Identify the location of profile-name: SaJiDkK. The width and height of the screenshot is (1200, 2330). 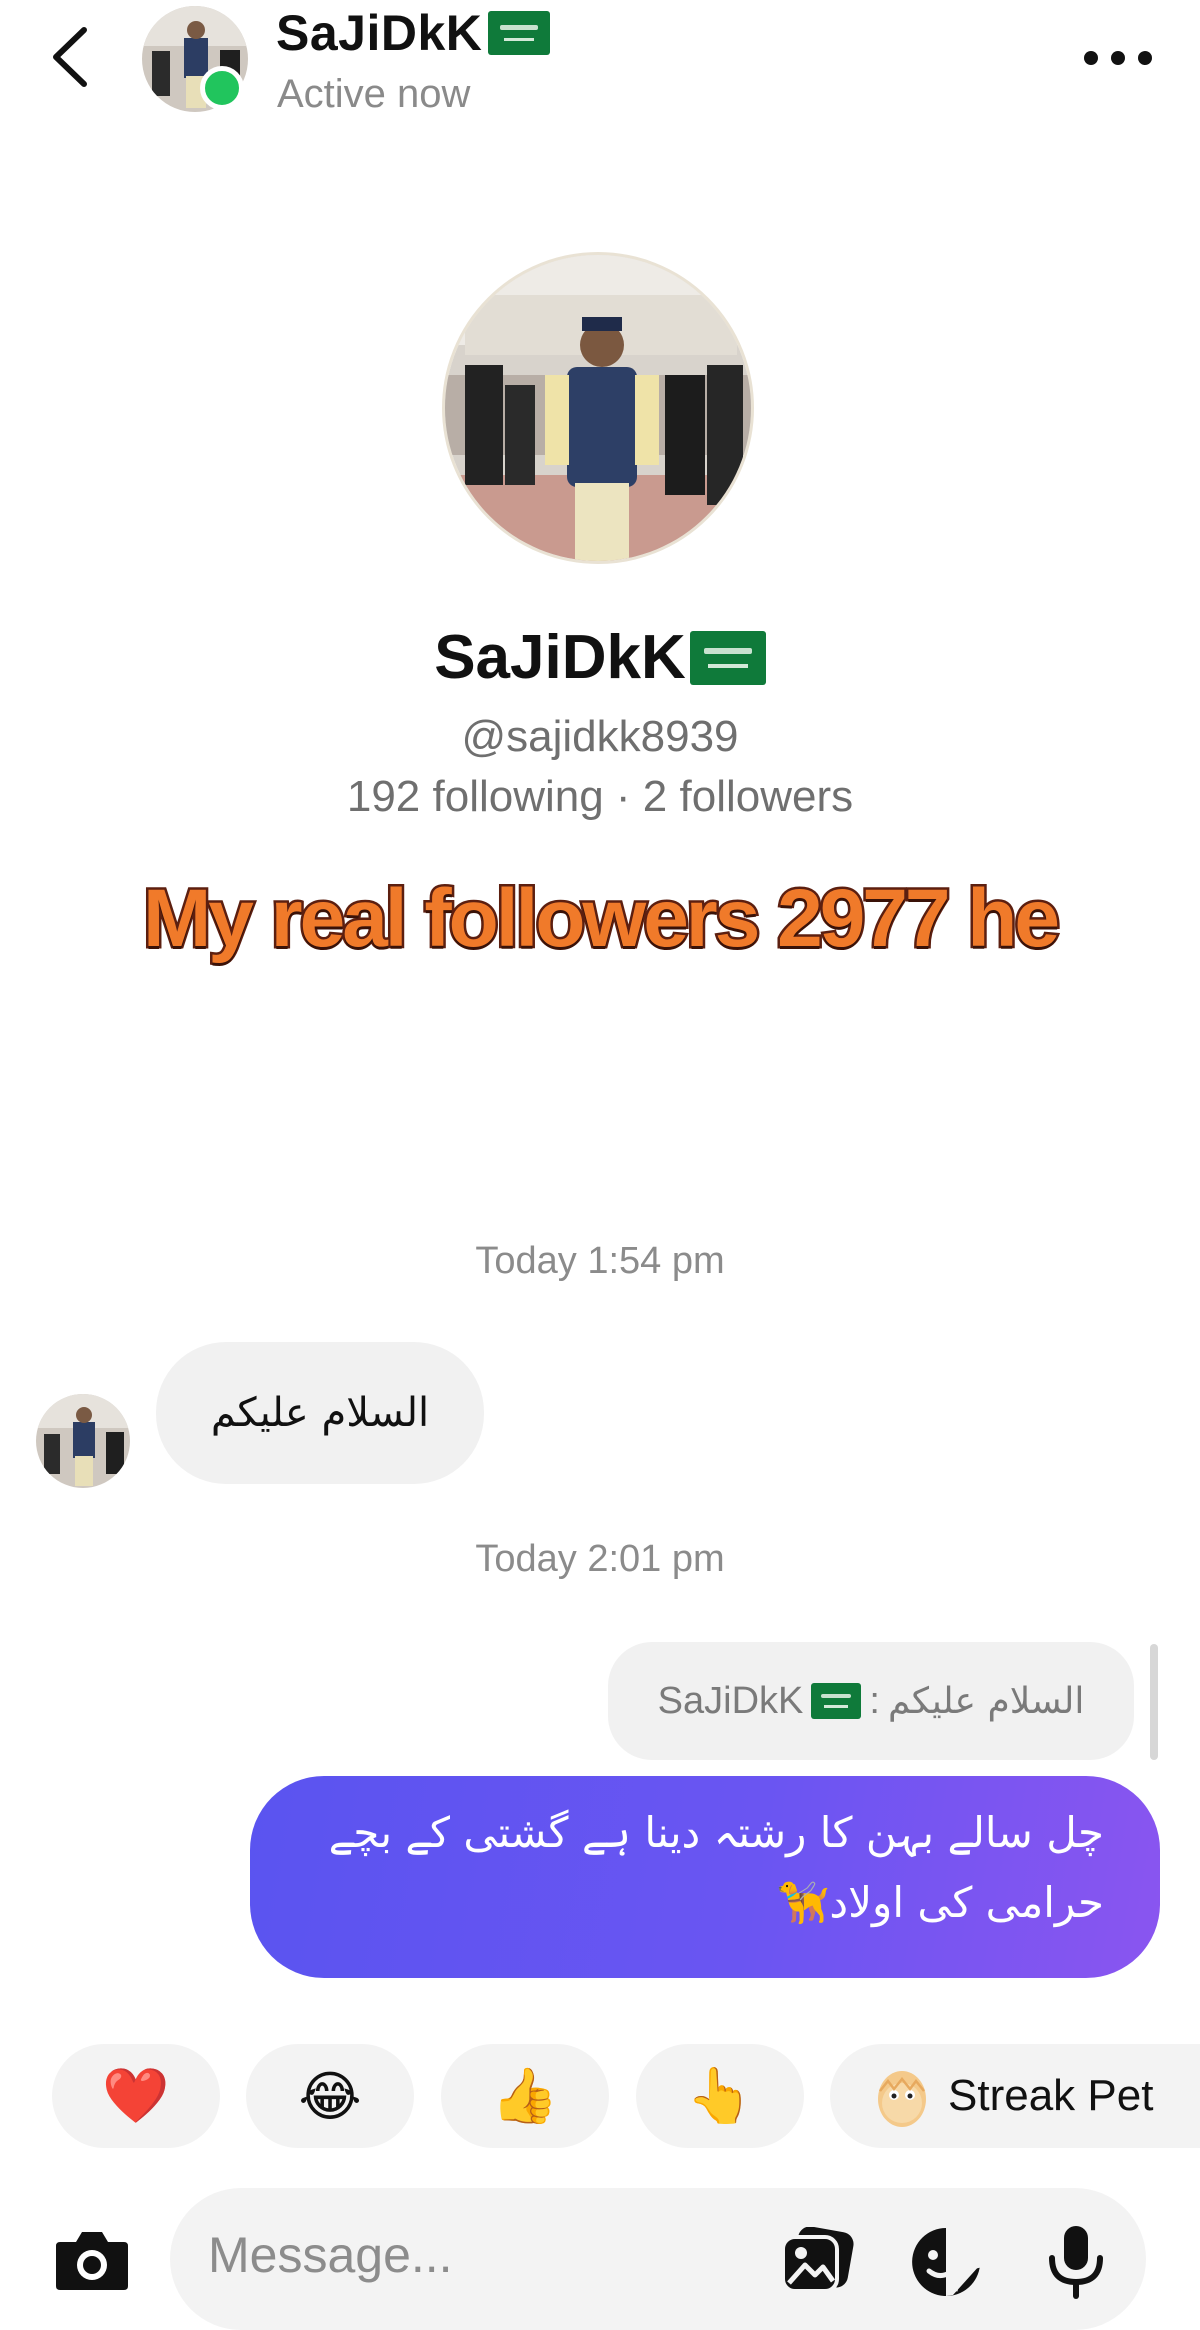
(600, 657).